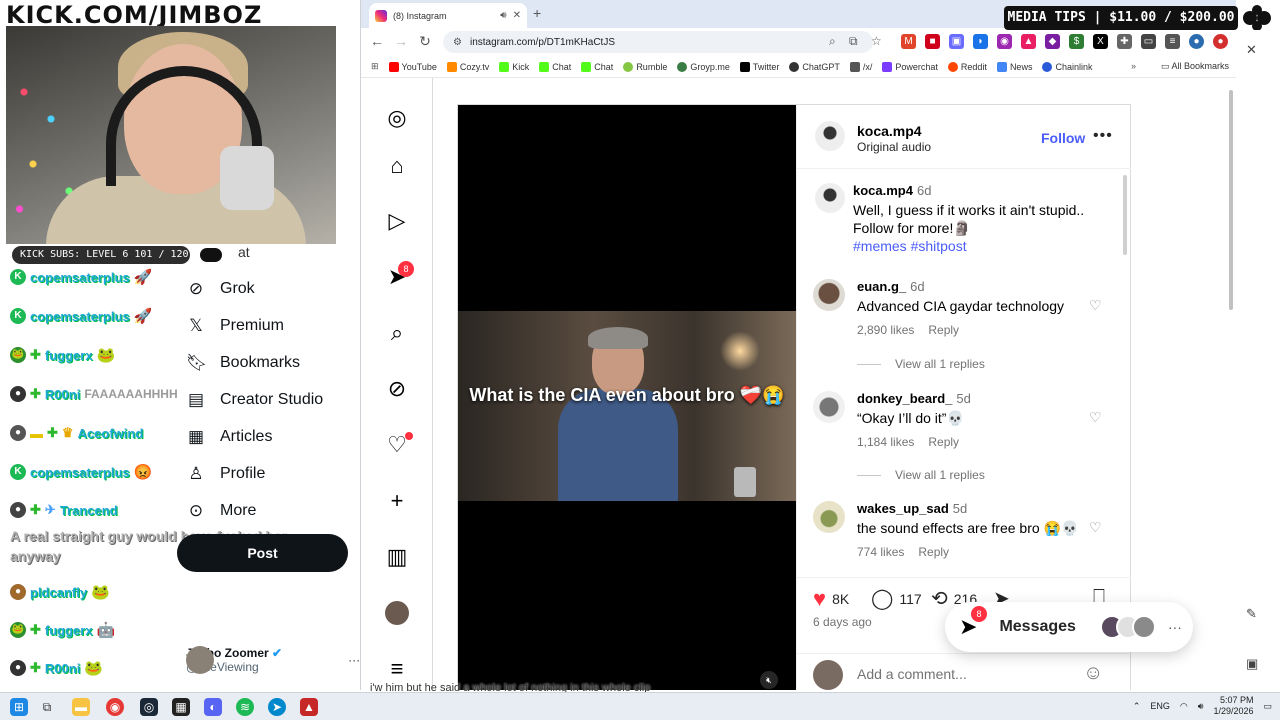 This screenshot has width=1280, height=720. Describe the element at coordinates (262, 553) in the screenshot. I see `x-post-button: Post` at that location.